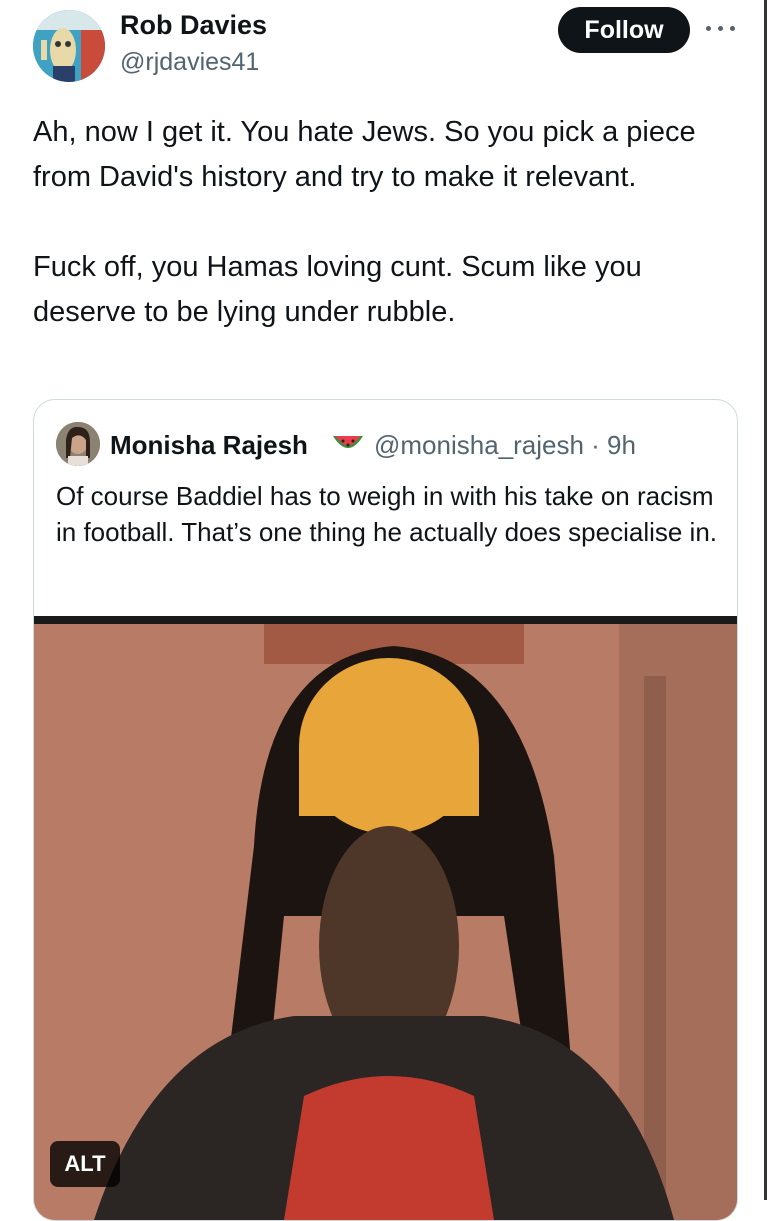 The width and height of the screenshot is (771, 1221). I want to click on watermelon-icon, so click(348, 442).